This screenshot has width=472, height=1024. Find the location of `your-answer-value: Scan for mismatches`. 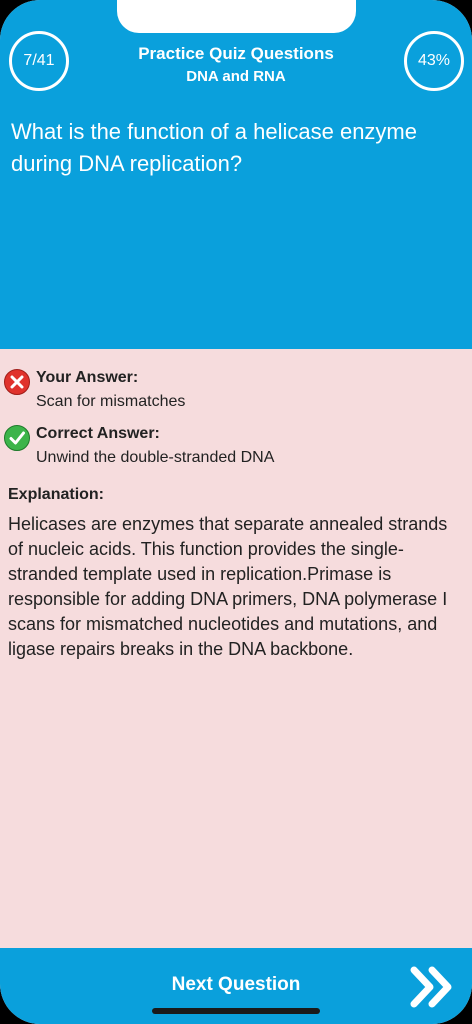

your-answer-value: Scan for mismatches is located at coordinates (111, 401).